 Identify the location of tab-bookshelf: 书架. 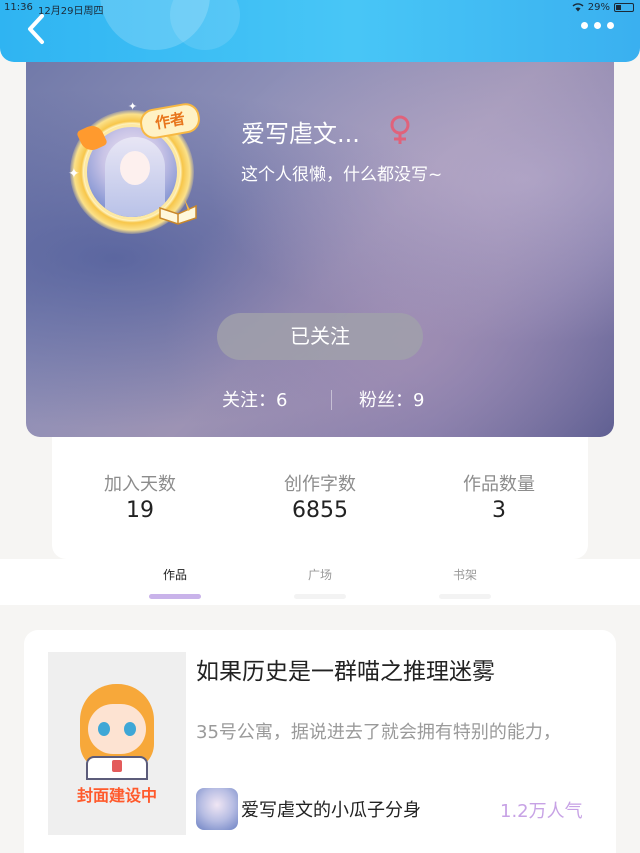
(465, 582).